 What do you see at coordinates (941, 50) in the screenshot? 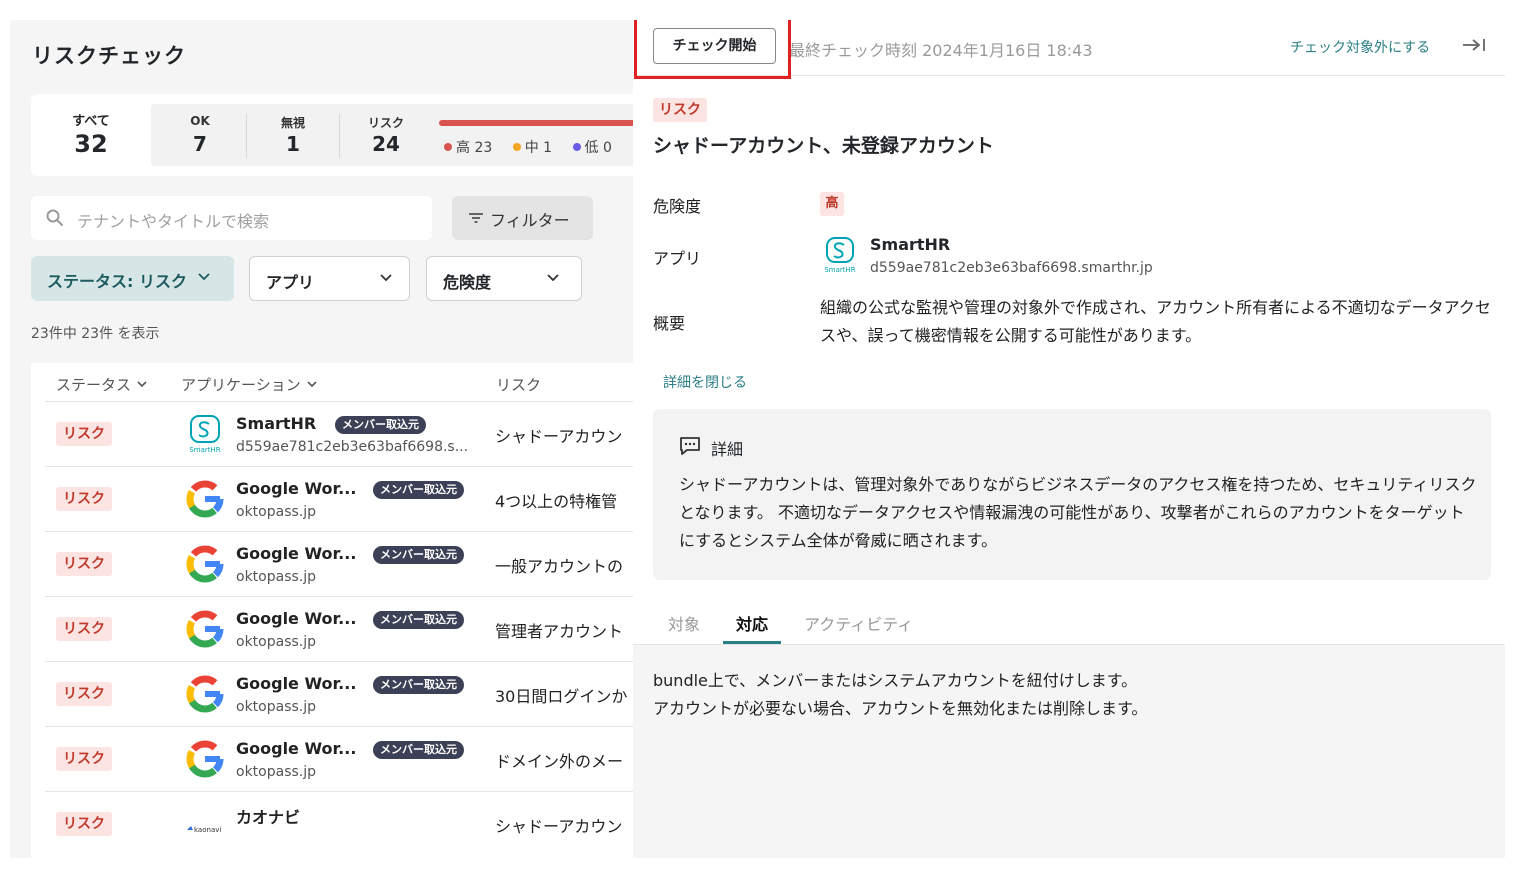
I see `last-check-time: 最終チェック時刻 2024年1月16日 18:43` at bounding box center [941, 50].